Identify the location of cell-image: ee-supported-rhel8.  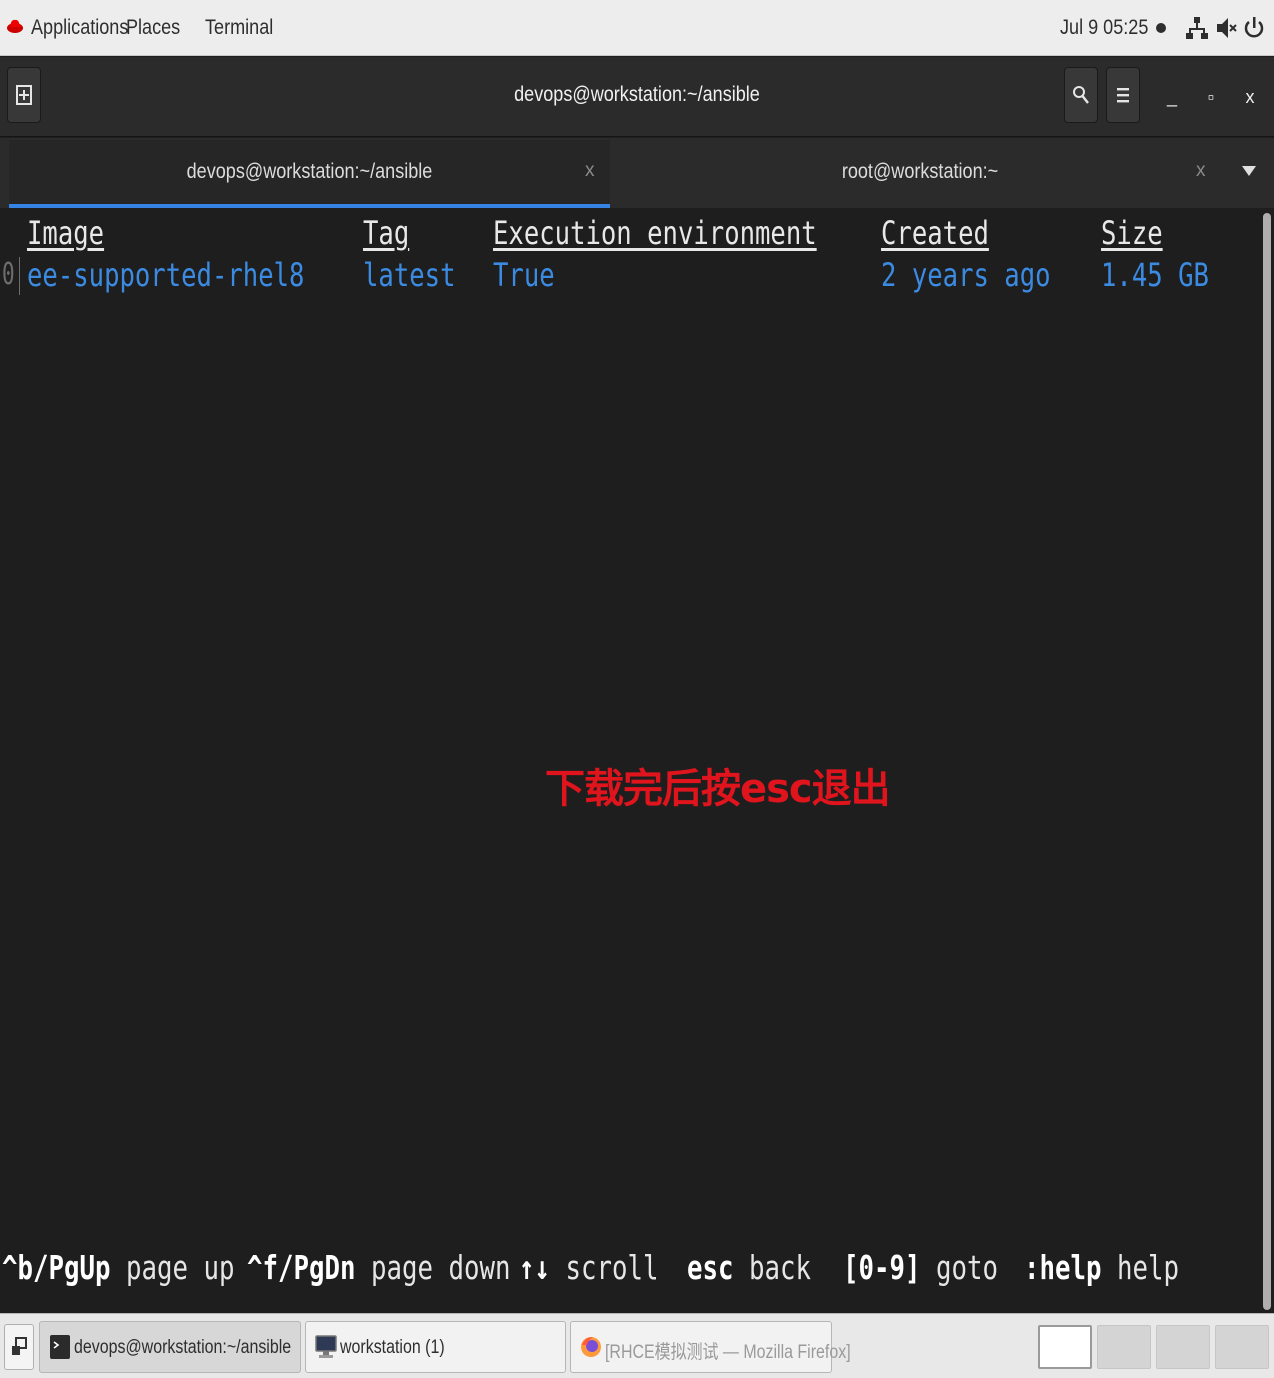
(165, 275).